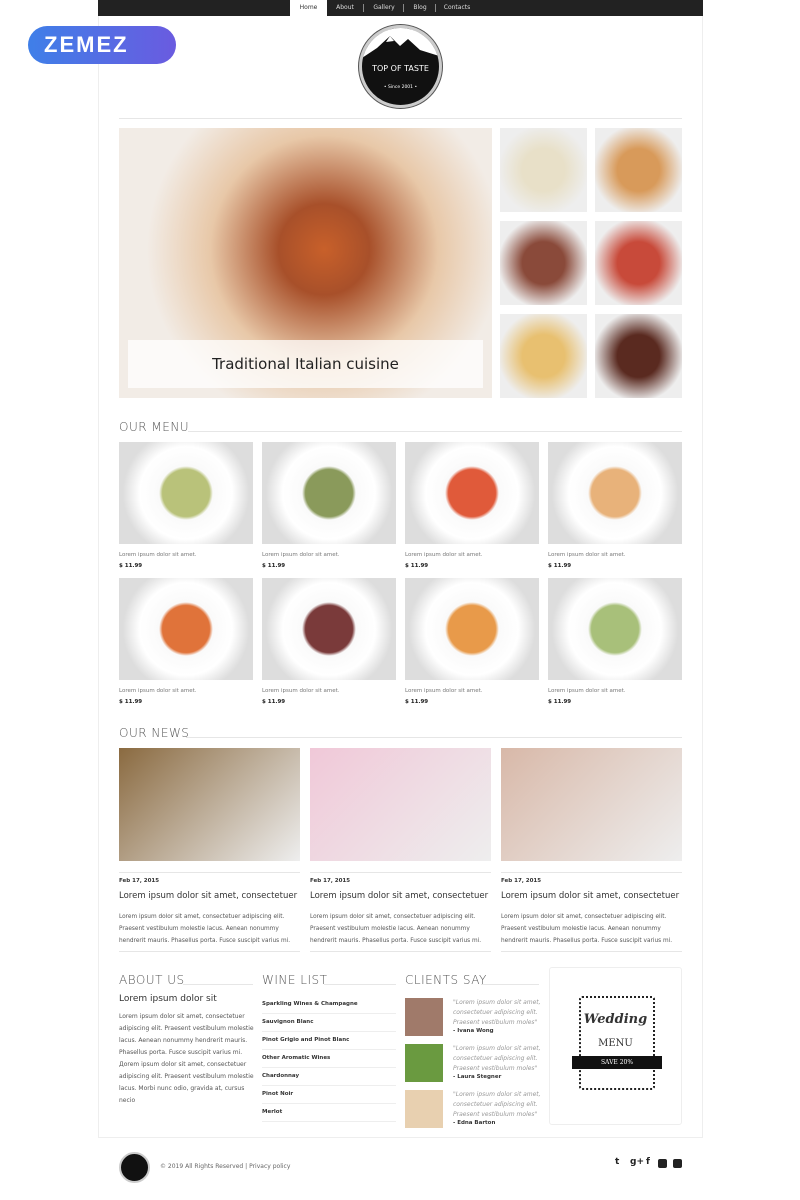 Image resolution: width=800 pixels, height=1200 pixels. Describe the element at coordinates (329, 1005) in the screenshot. I see `wine-list-item: Sparkling Wines & Champagne` at that location.